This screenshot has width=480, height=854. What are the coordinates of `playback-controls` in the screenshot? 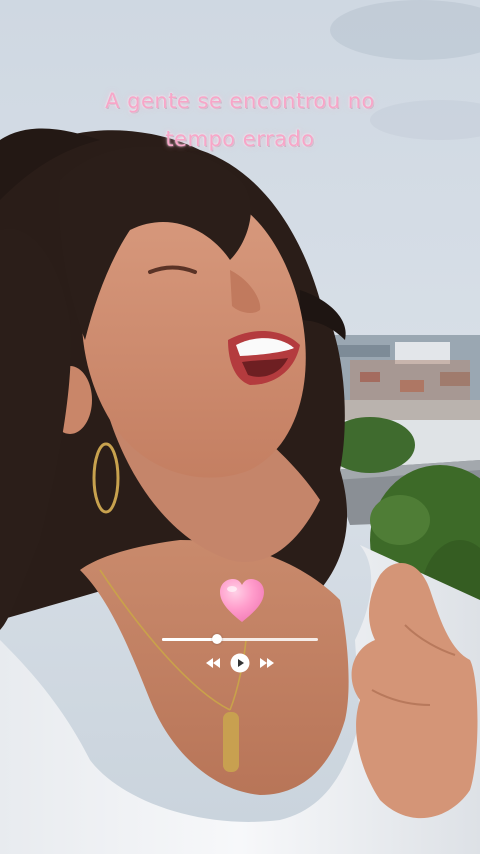 It's located at (240, 663).